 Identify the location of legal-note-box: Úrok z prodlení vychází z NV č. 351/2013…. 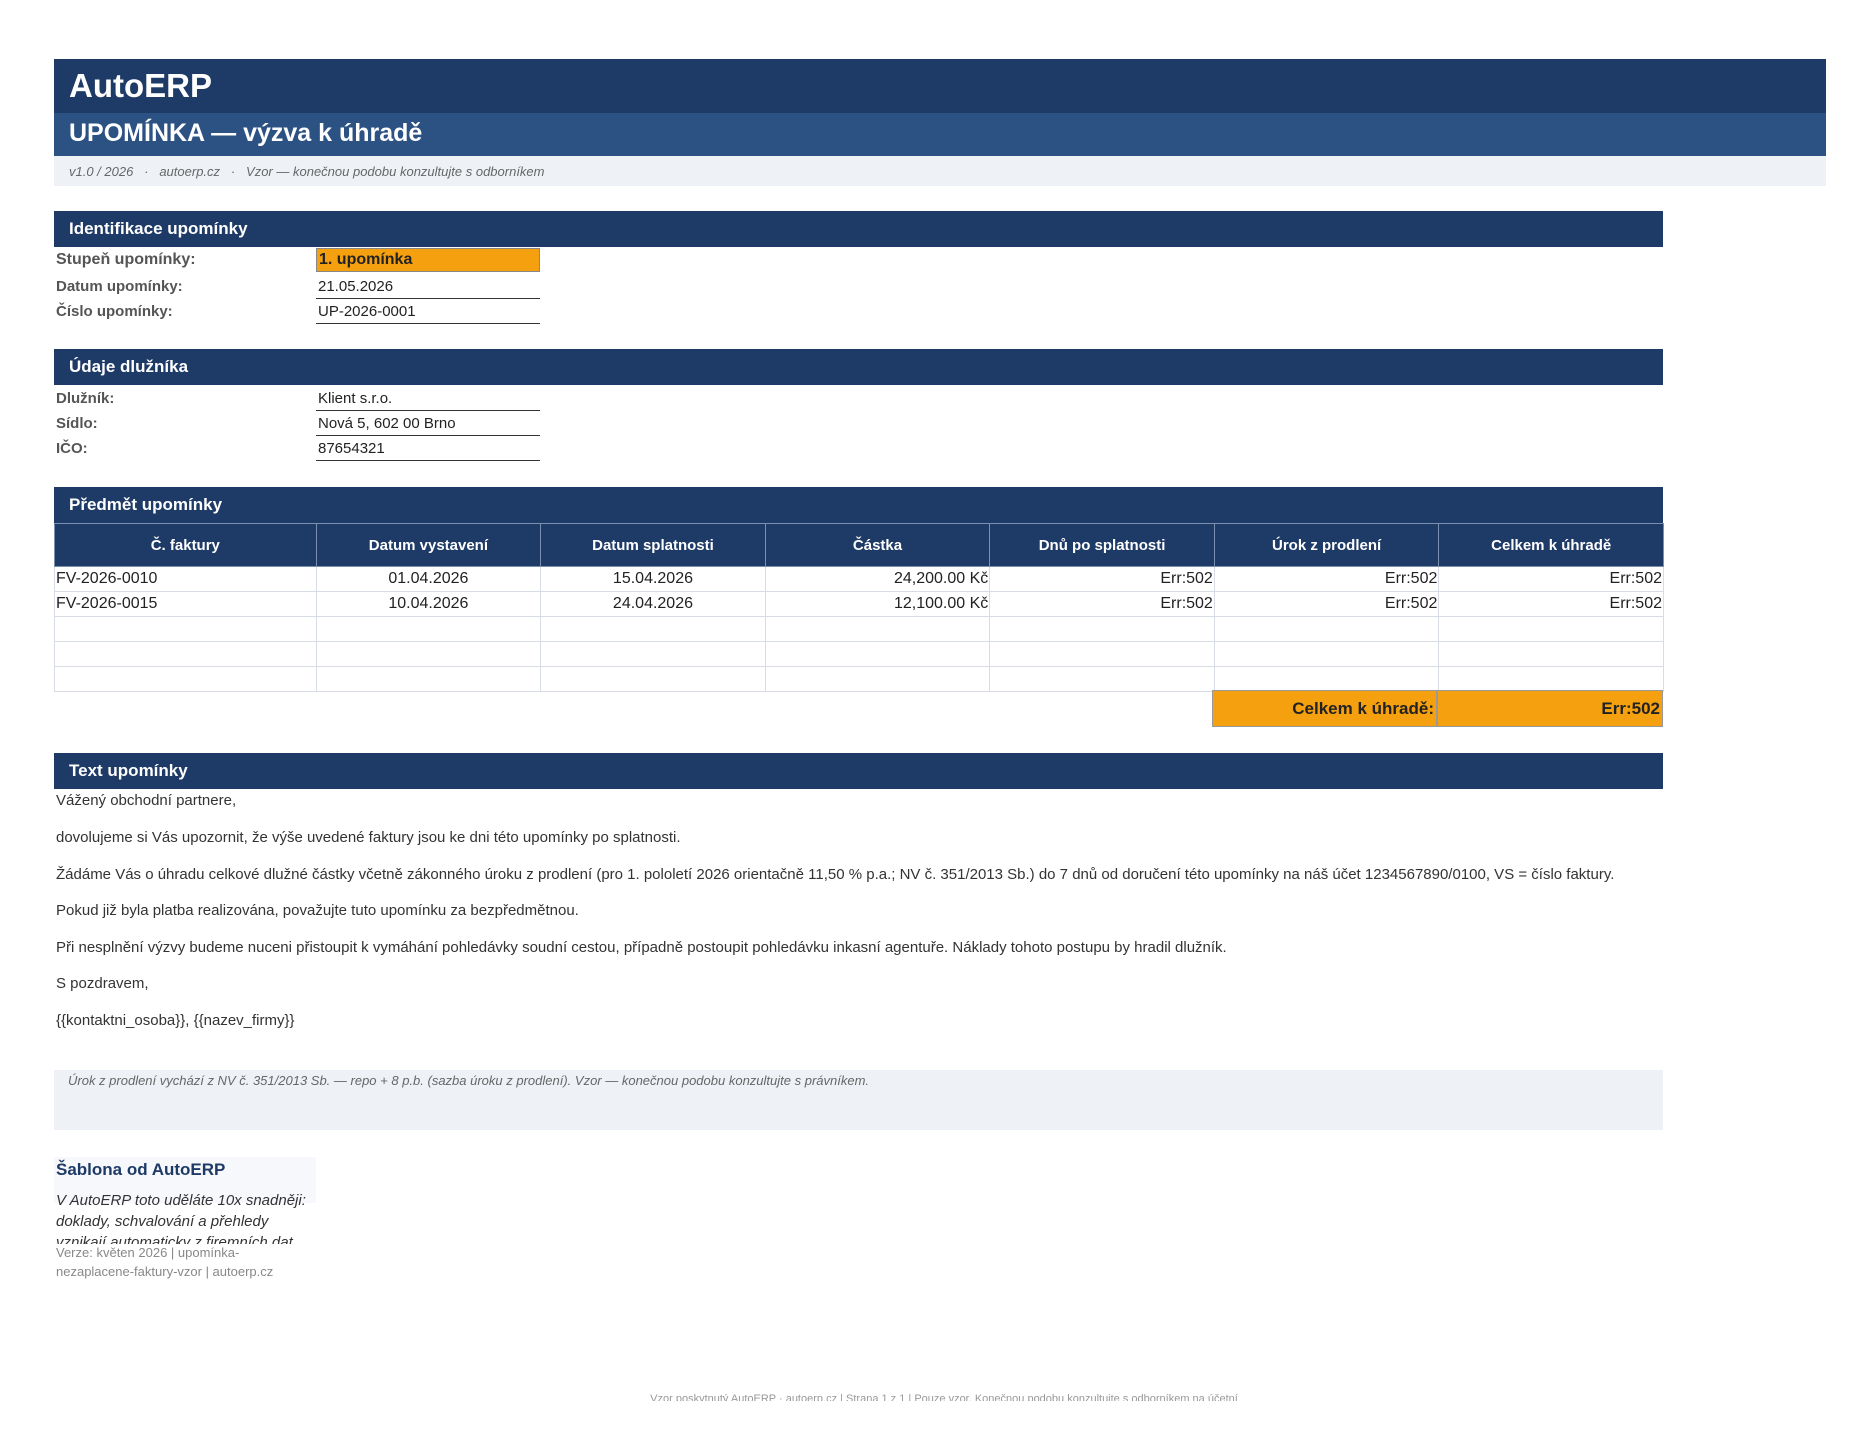
(858, 1100).